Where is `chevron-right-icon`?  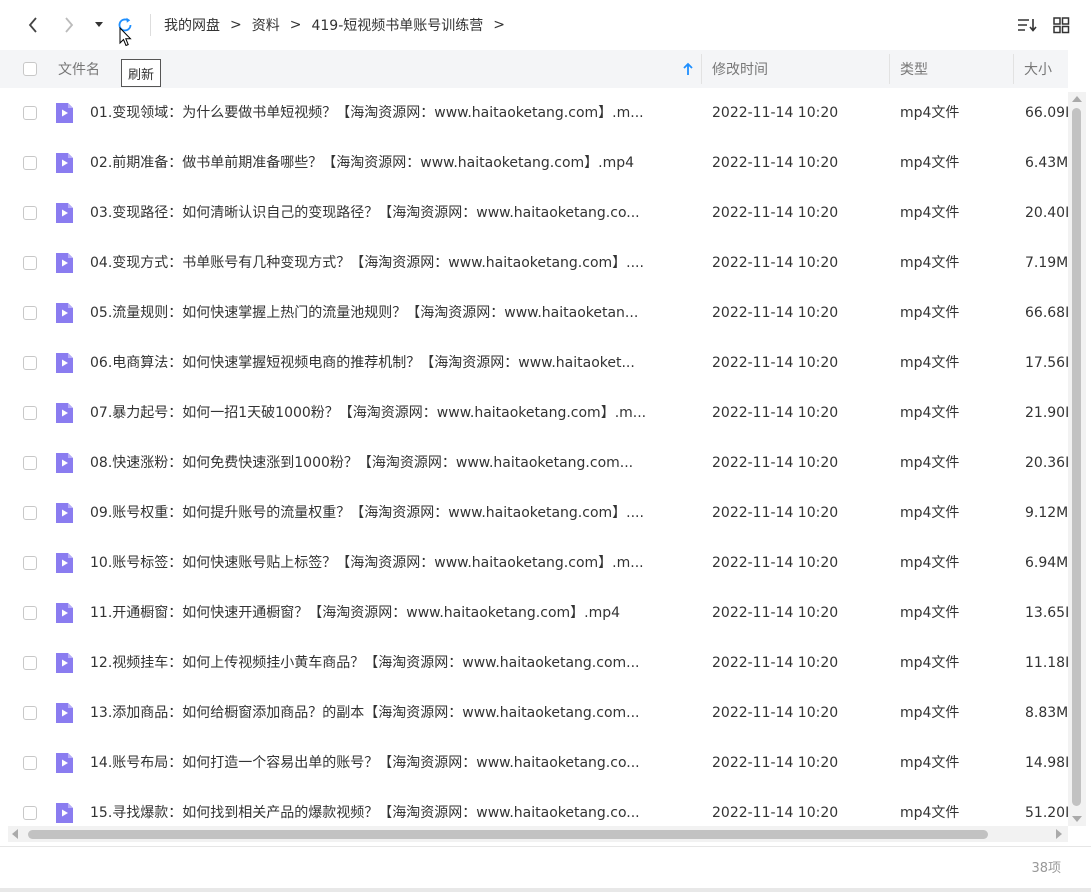
chevron-right-icon is located at coordinates (69, 25).